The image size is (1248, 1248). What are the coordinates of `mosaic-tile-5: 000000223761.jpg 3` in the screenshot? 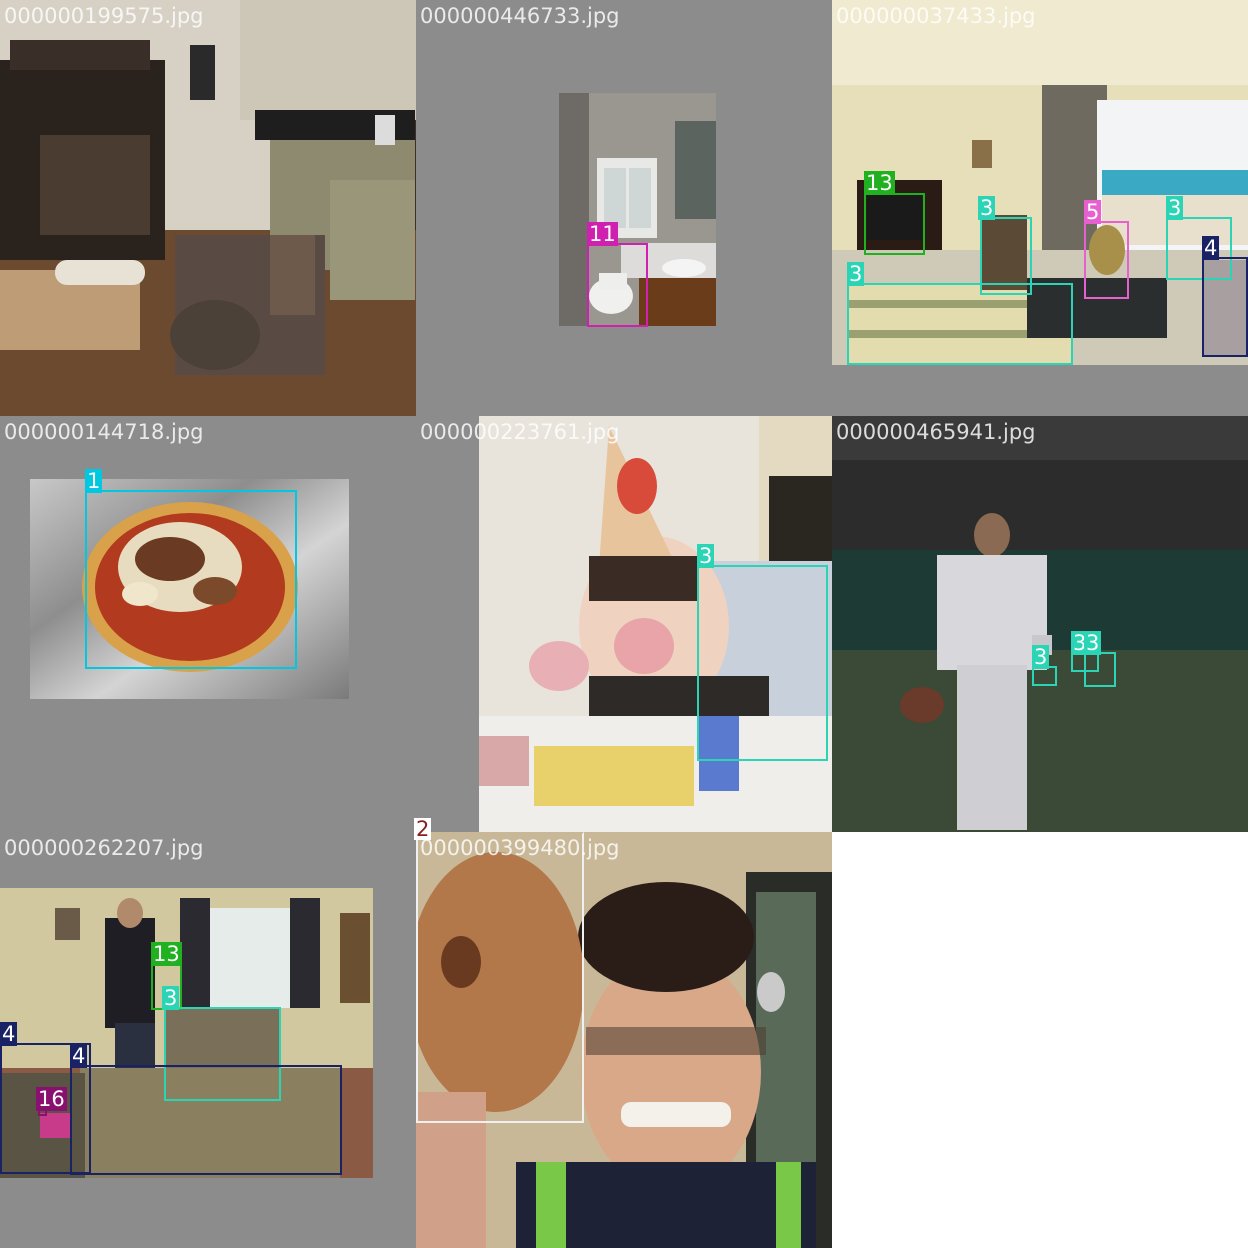 It's located at (624, 624).